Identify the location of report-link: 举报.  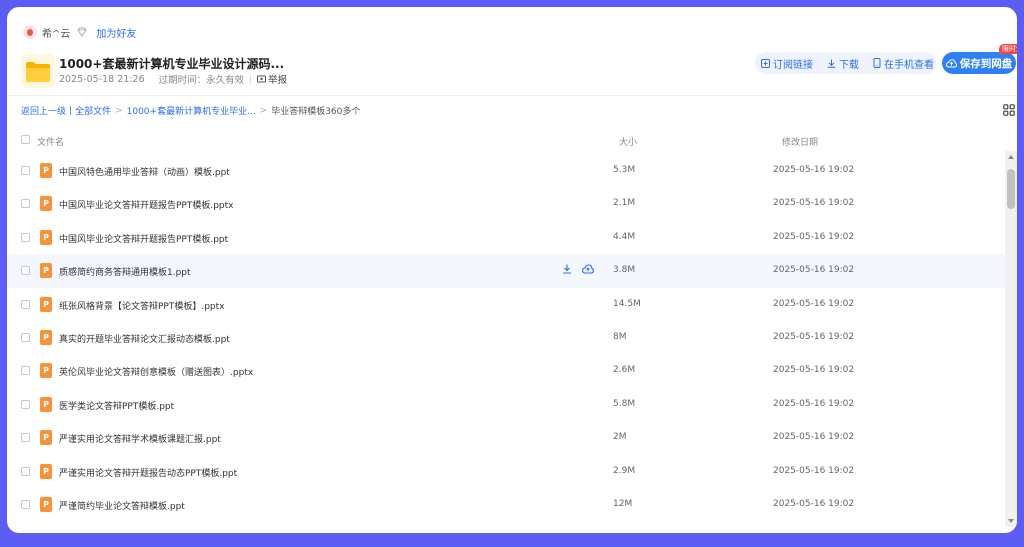
(272, 79).